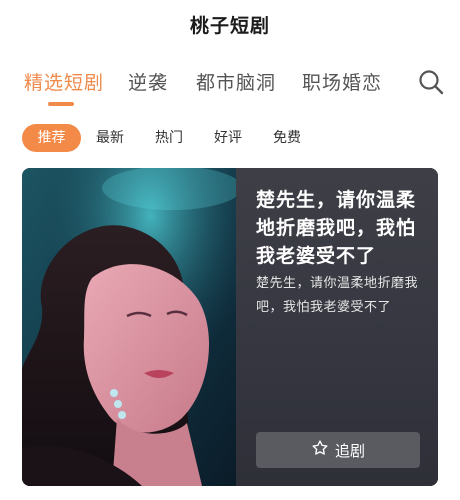  I want to click on drama-title: 楚先生，请你温柔地折磨我吧，我怕我老婆受不了, so click(344, 228).